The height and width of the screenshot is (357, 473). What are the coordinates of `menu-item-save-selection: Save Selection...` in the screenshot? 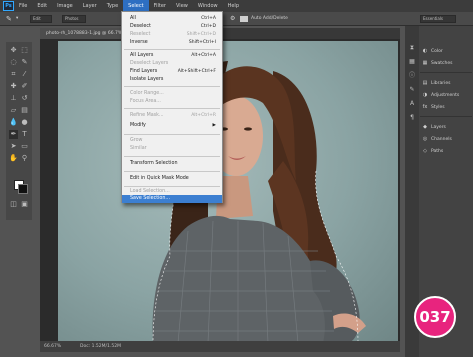 It's located at (172, 199).